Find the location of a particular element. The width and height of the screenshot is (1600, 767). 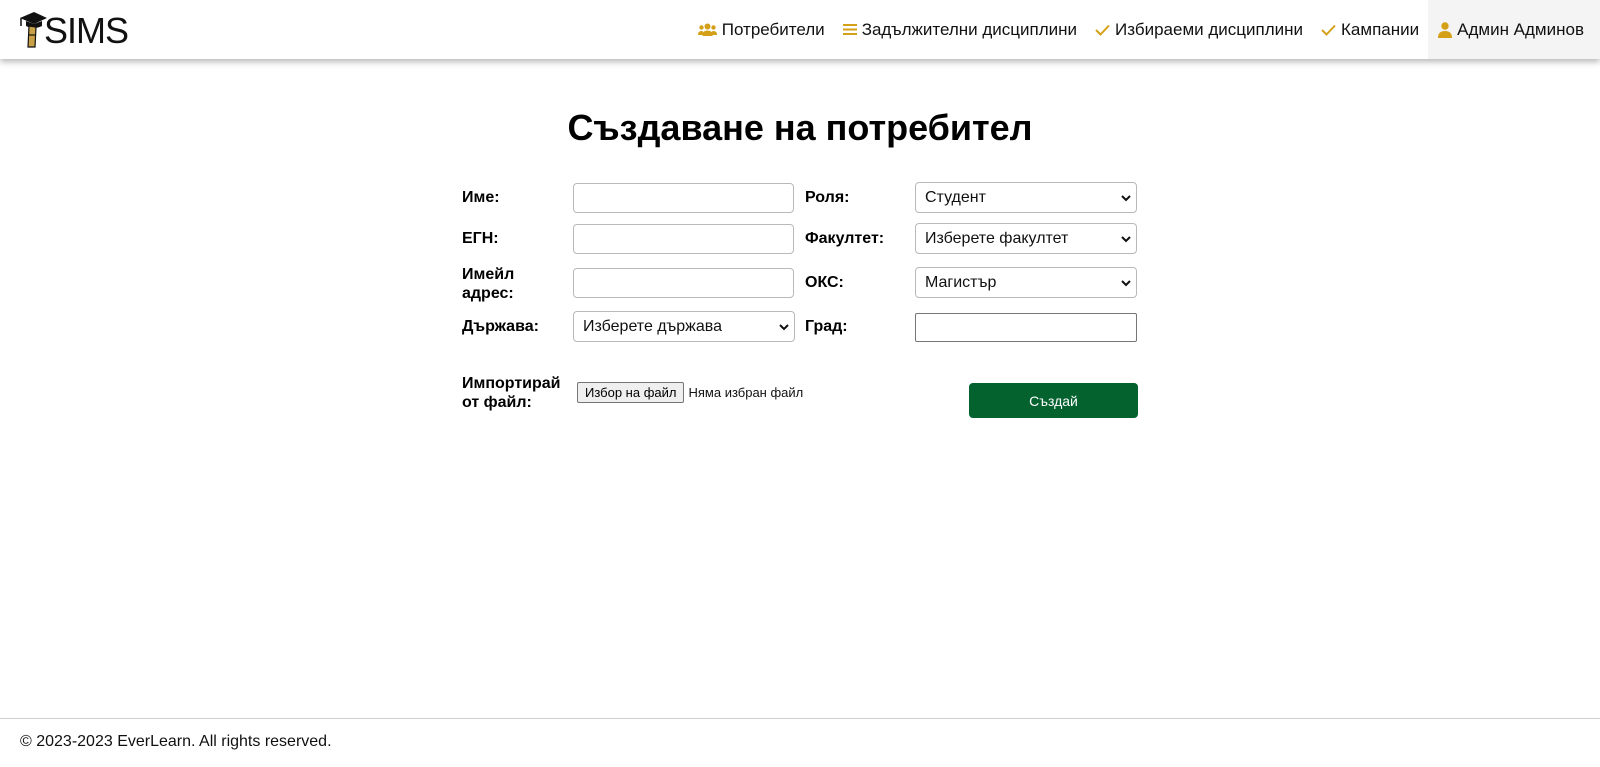

nav-item-label: Потребители is located at coordinates (773, 29).